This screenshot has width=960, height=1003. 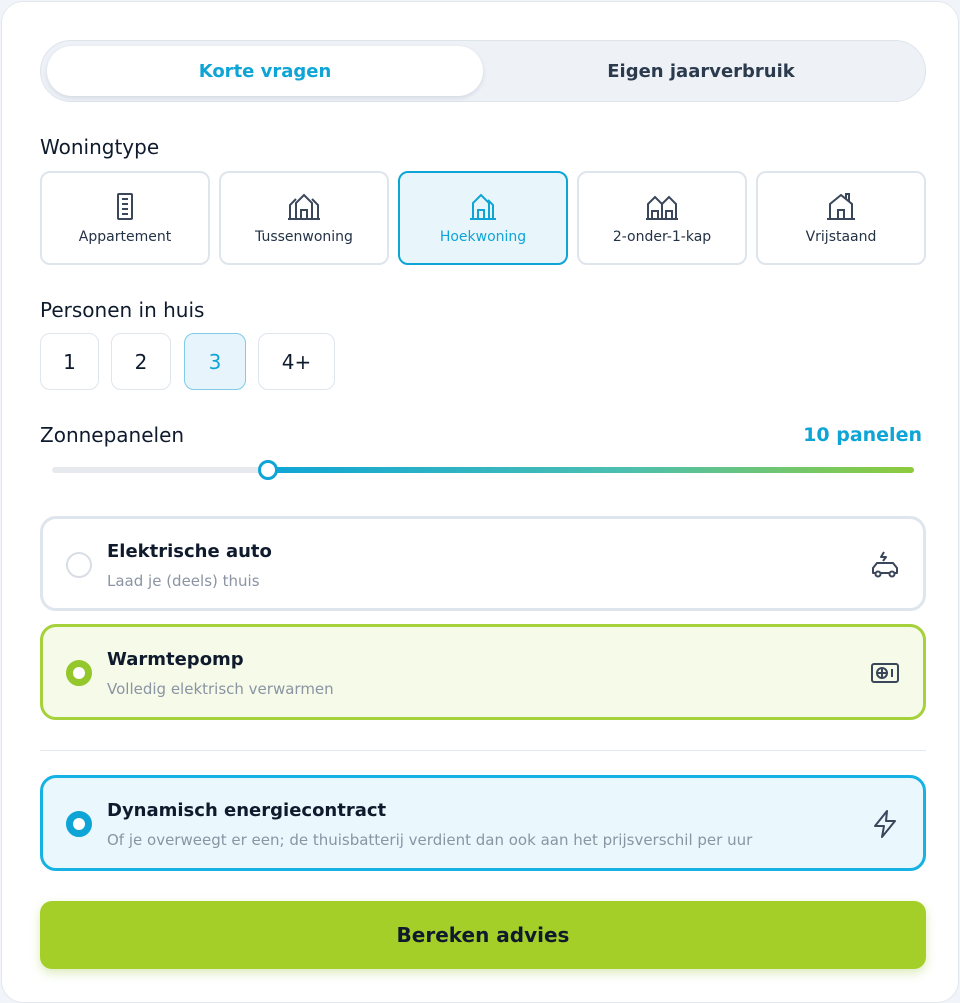 I want to click on option-subtitle: Laad je (deels) thuis, so click(x=183, y=581).